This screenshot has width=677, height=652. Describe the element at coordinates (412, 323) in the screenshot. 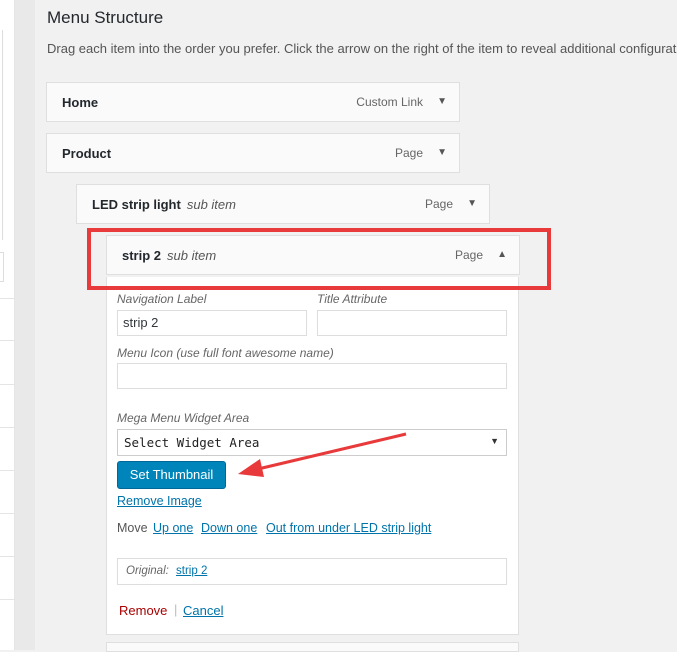

I see `title-attribute-input` at that location.